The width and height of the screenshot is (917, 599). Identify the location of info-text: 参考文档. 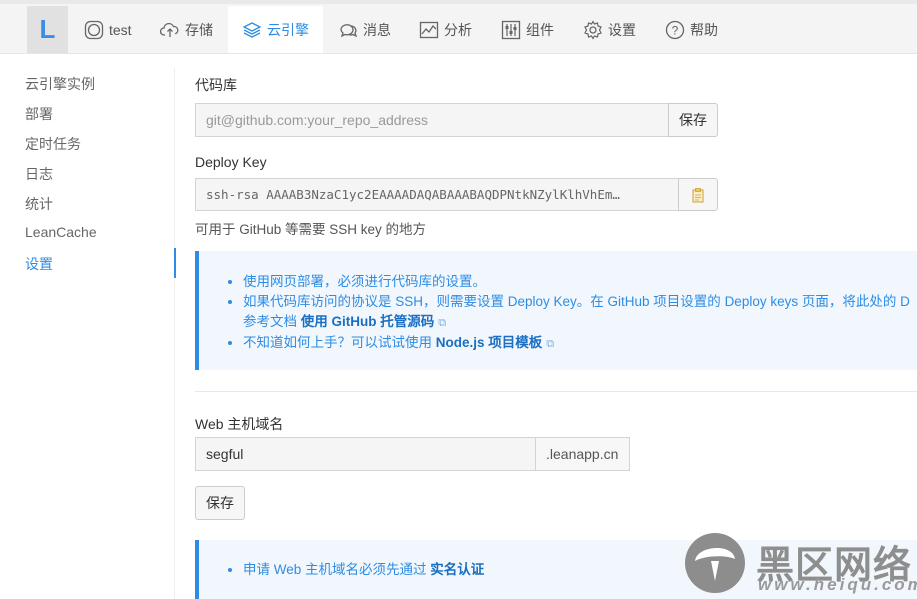
(270, 321).